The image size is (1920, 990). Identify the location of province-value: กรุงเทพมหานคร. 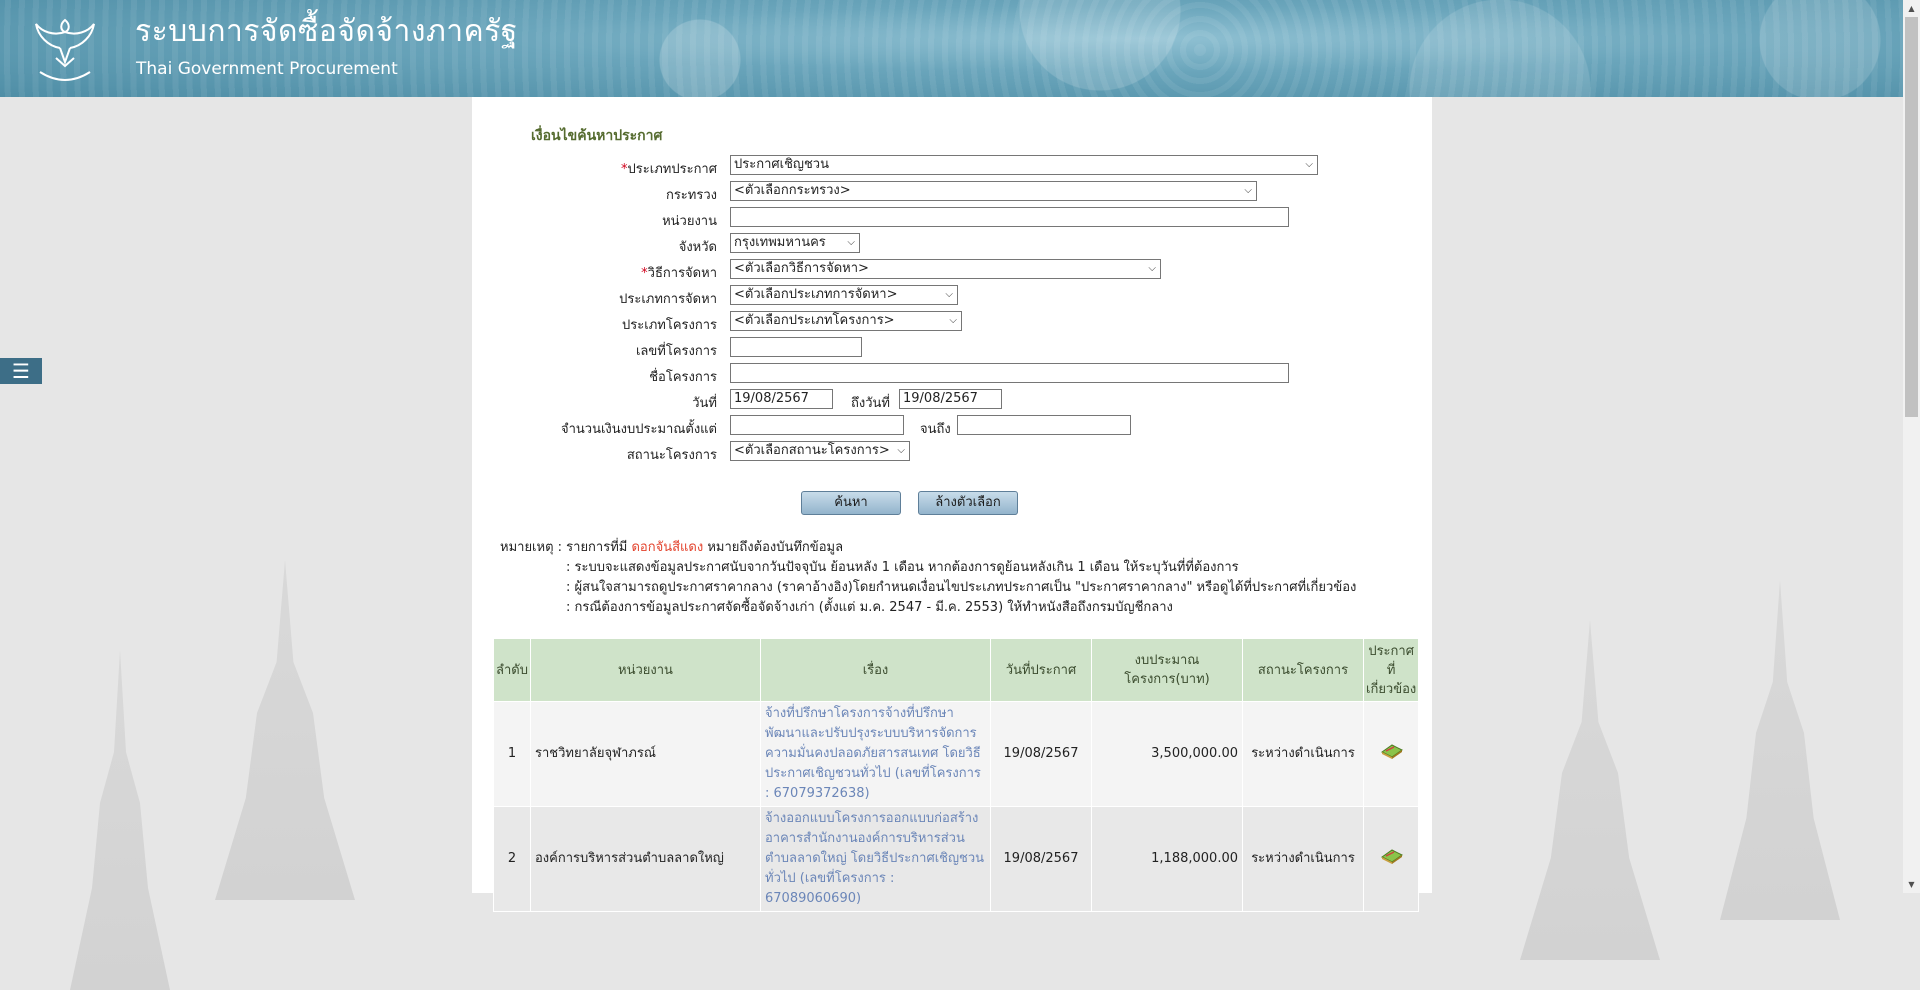
(780, 242).